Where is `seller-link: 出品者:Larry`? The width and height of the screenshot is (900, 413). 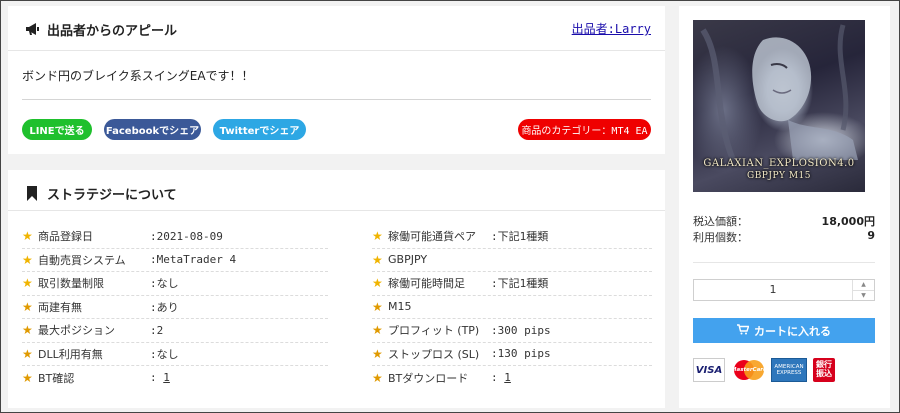
seller-link: 出品者:Larry is located at coordinates (611, 28).